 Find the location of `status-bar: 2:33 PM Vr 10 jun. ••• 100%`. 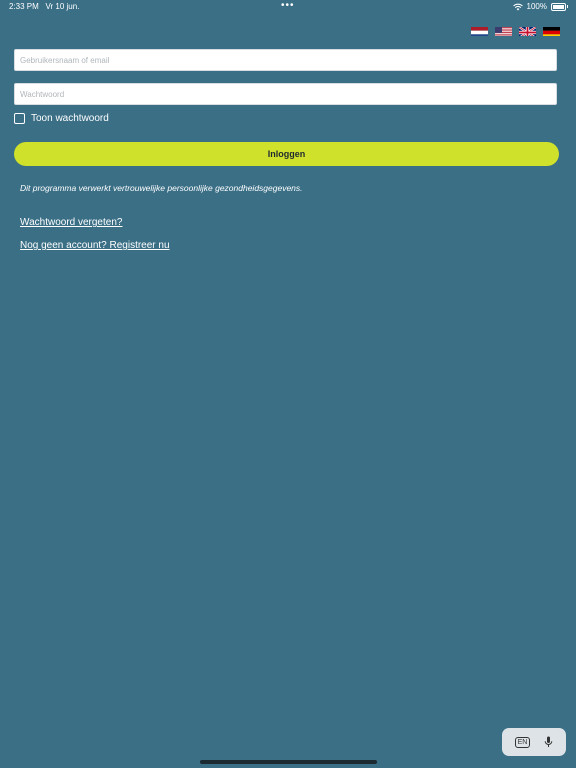

status-bar: 2:33 PM Vr 10 jun. ••• 100% is located at coordinates (288, 7).